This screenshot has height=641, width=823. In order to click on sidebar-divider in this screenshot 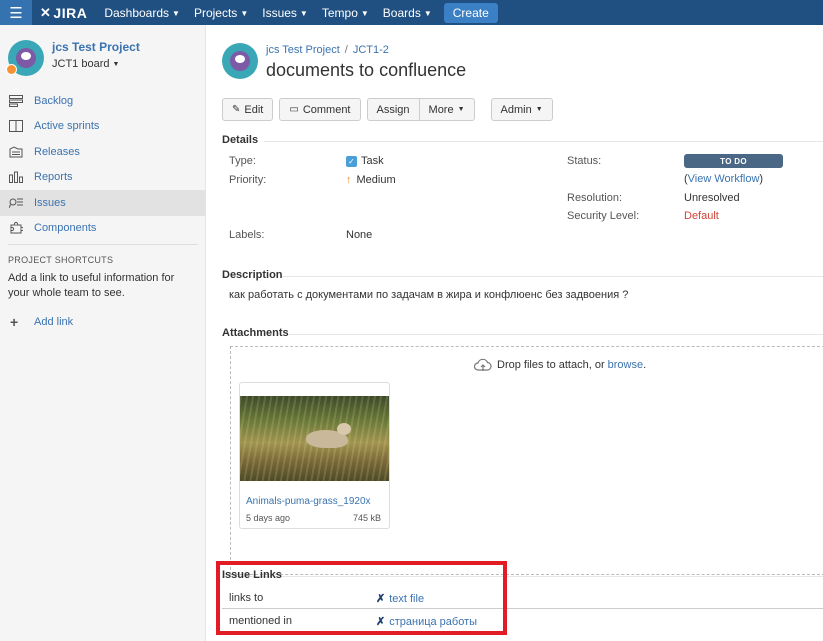, I will do `click(103, 244)`.